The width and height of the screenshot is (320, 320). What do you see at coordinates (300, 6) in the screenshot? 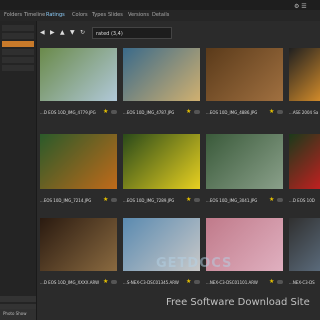
I see `settings-icon: ⚙ ☰` at bounding box center [300, 6].